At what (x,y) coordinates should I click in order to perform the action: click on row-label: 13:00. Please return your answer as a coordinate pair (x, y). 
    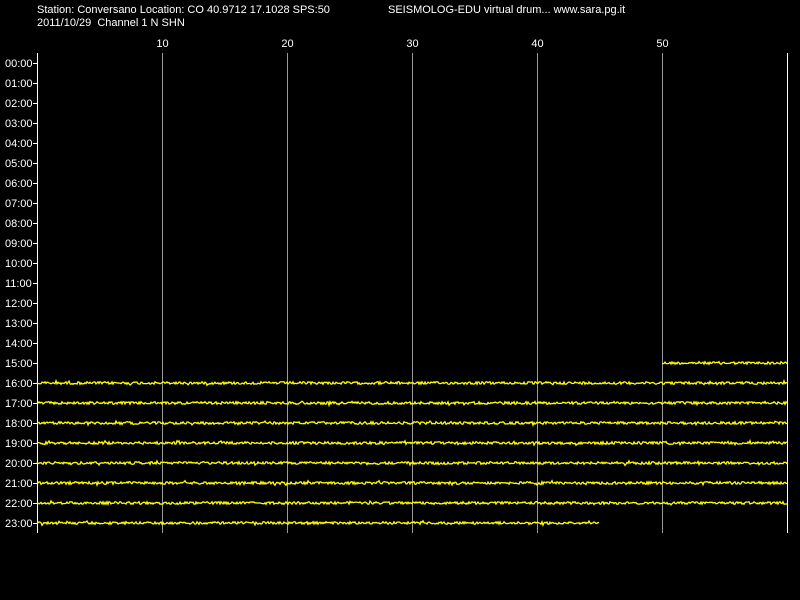
    Looking at the image, I should click on (19, 324).